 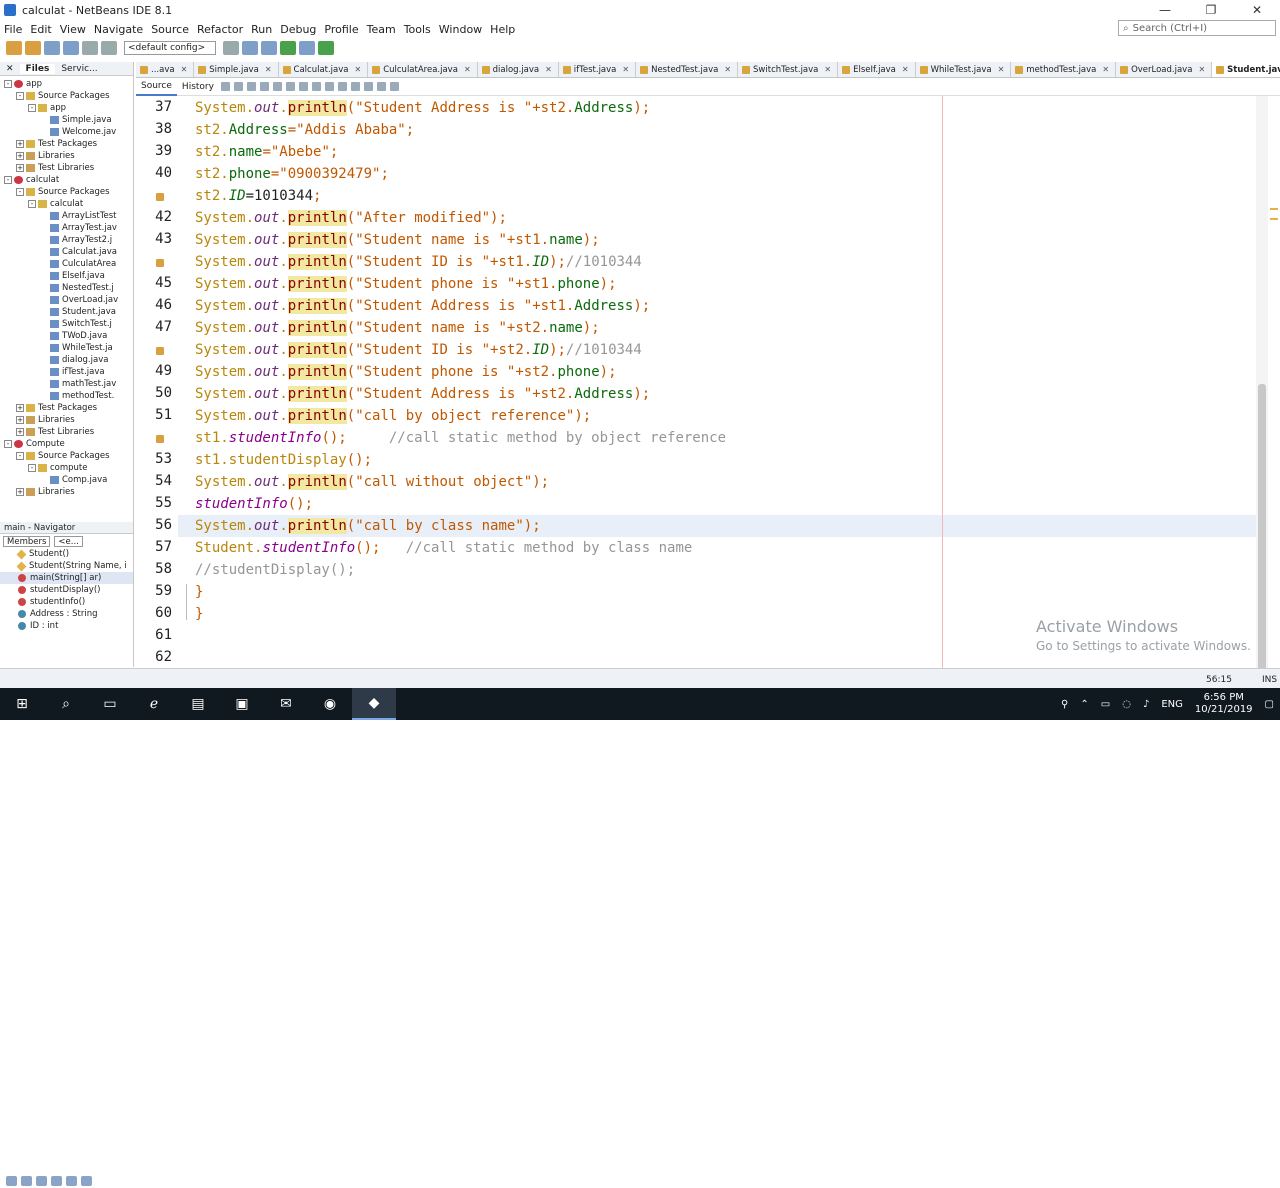 What do you see at coordinates (231, 48) in the screenshot?
I see `globe-icon` at bounding box center [231, 48].